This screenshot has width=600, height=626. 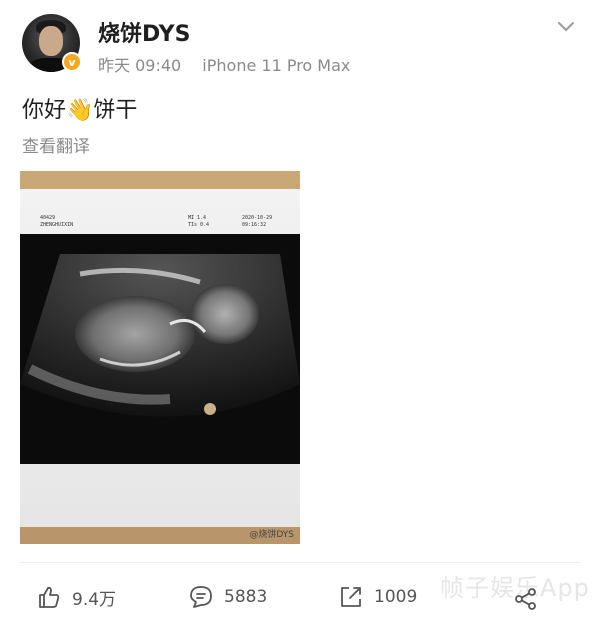 What do you see at coordinates (199, 225) in the screenshot?
I see `scan-tis: TIs 0.4` at bounding box center [199, 225].